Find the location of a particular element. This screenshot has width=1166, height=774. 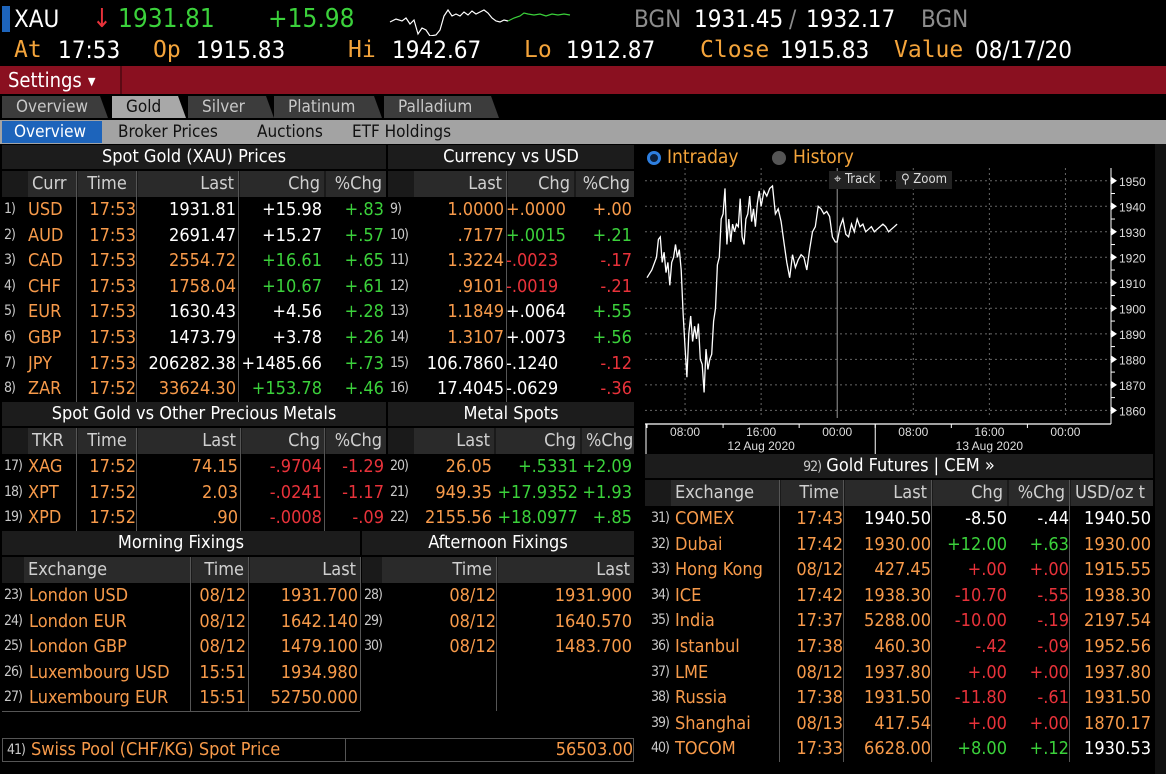

table-row: 30) 08/12 1483.700 is located at coordinates (498, 647).